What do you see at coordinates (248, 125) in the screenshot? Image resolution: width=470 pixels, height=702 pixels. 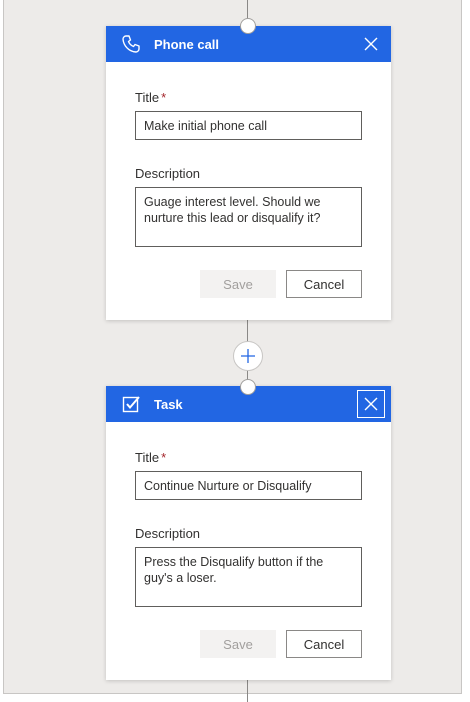 I see `title-input: Make initial phone call` at bounding box center [248, 125].